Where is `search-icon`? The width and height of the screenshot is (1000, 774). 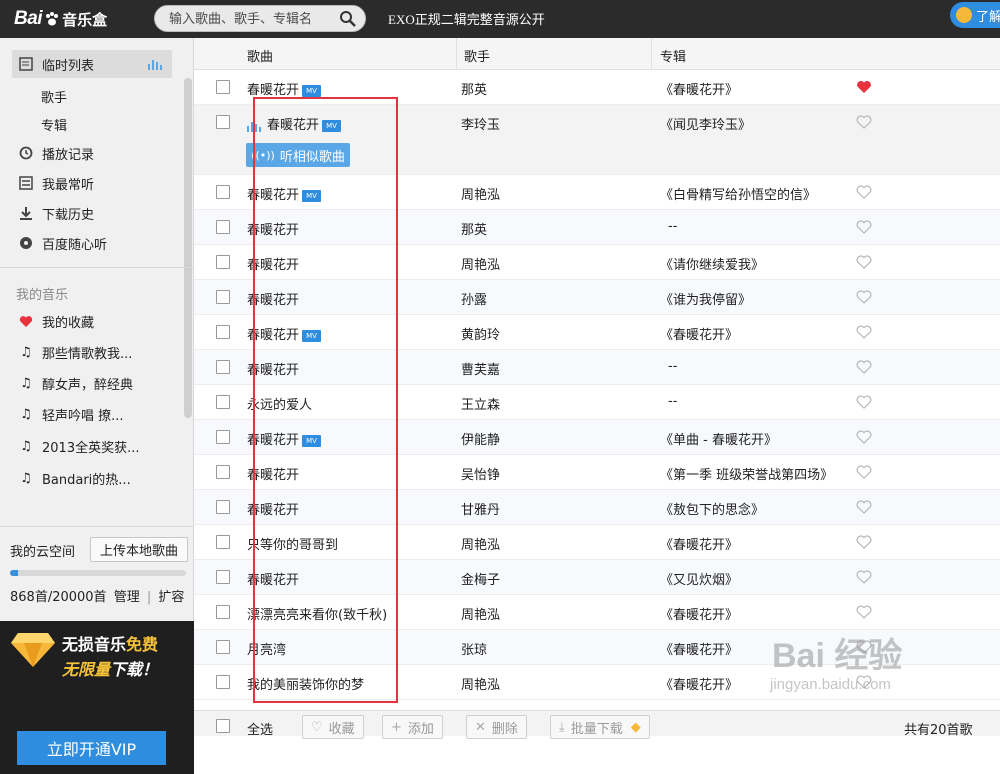 search-icon is located at coordinates (348, 19).